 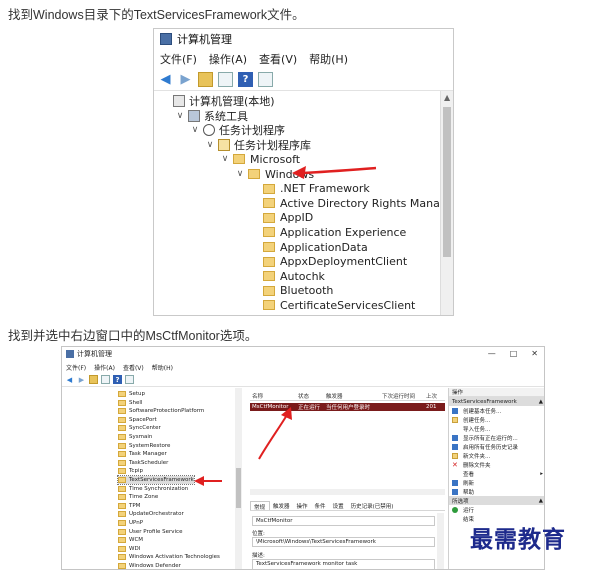 I want to click on tree-item: ∨ 任务计划程序库, so click(x=258, y=145).